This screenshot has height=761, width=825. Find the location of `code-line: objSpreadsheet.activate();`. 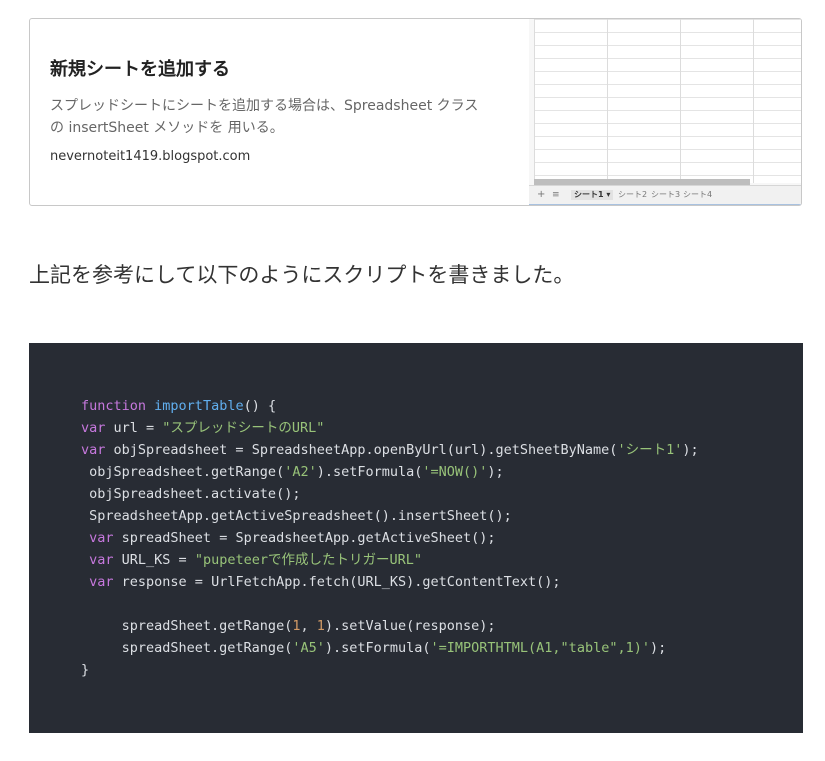

code-line: objSpreadsheet.activate(); is located at coordinates (190, 494).